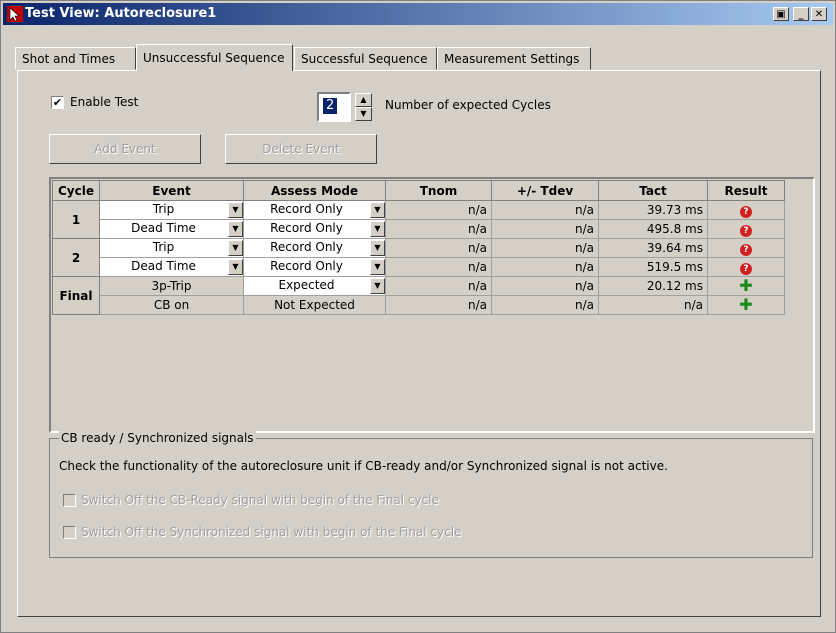 This screenshot has height=633, width=836. I want to click on cycles-spinner-input: 2, so click(334, 107).